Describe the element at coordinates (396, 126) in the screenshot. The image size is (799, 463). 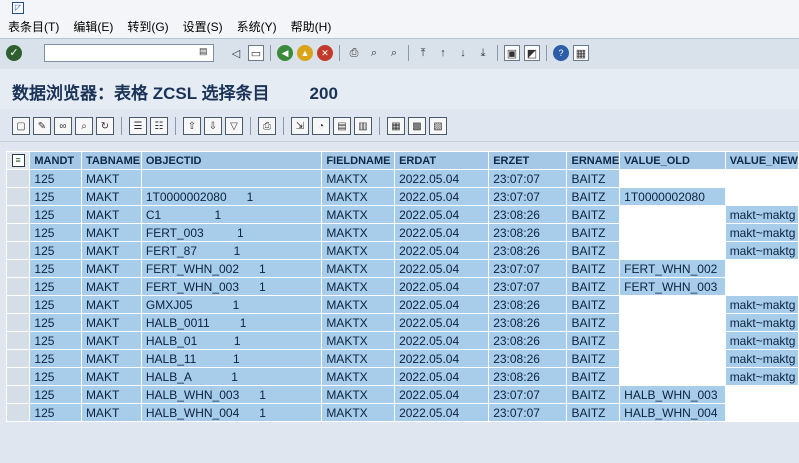
I see `choose-layout-icon: ▦` at that location.